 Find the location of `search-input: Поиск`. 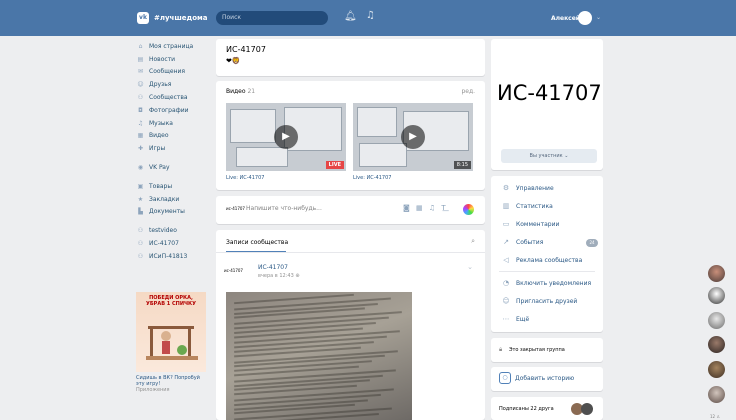

search-input: Поиск is located at coordinates (272, 18).